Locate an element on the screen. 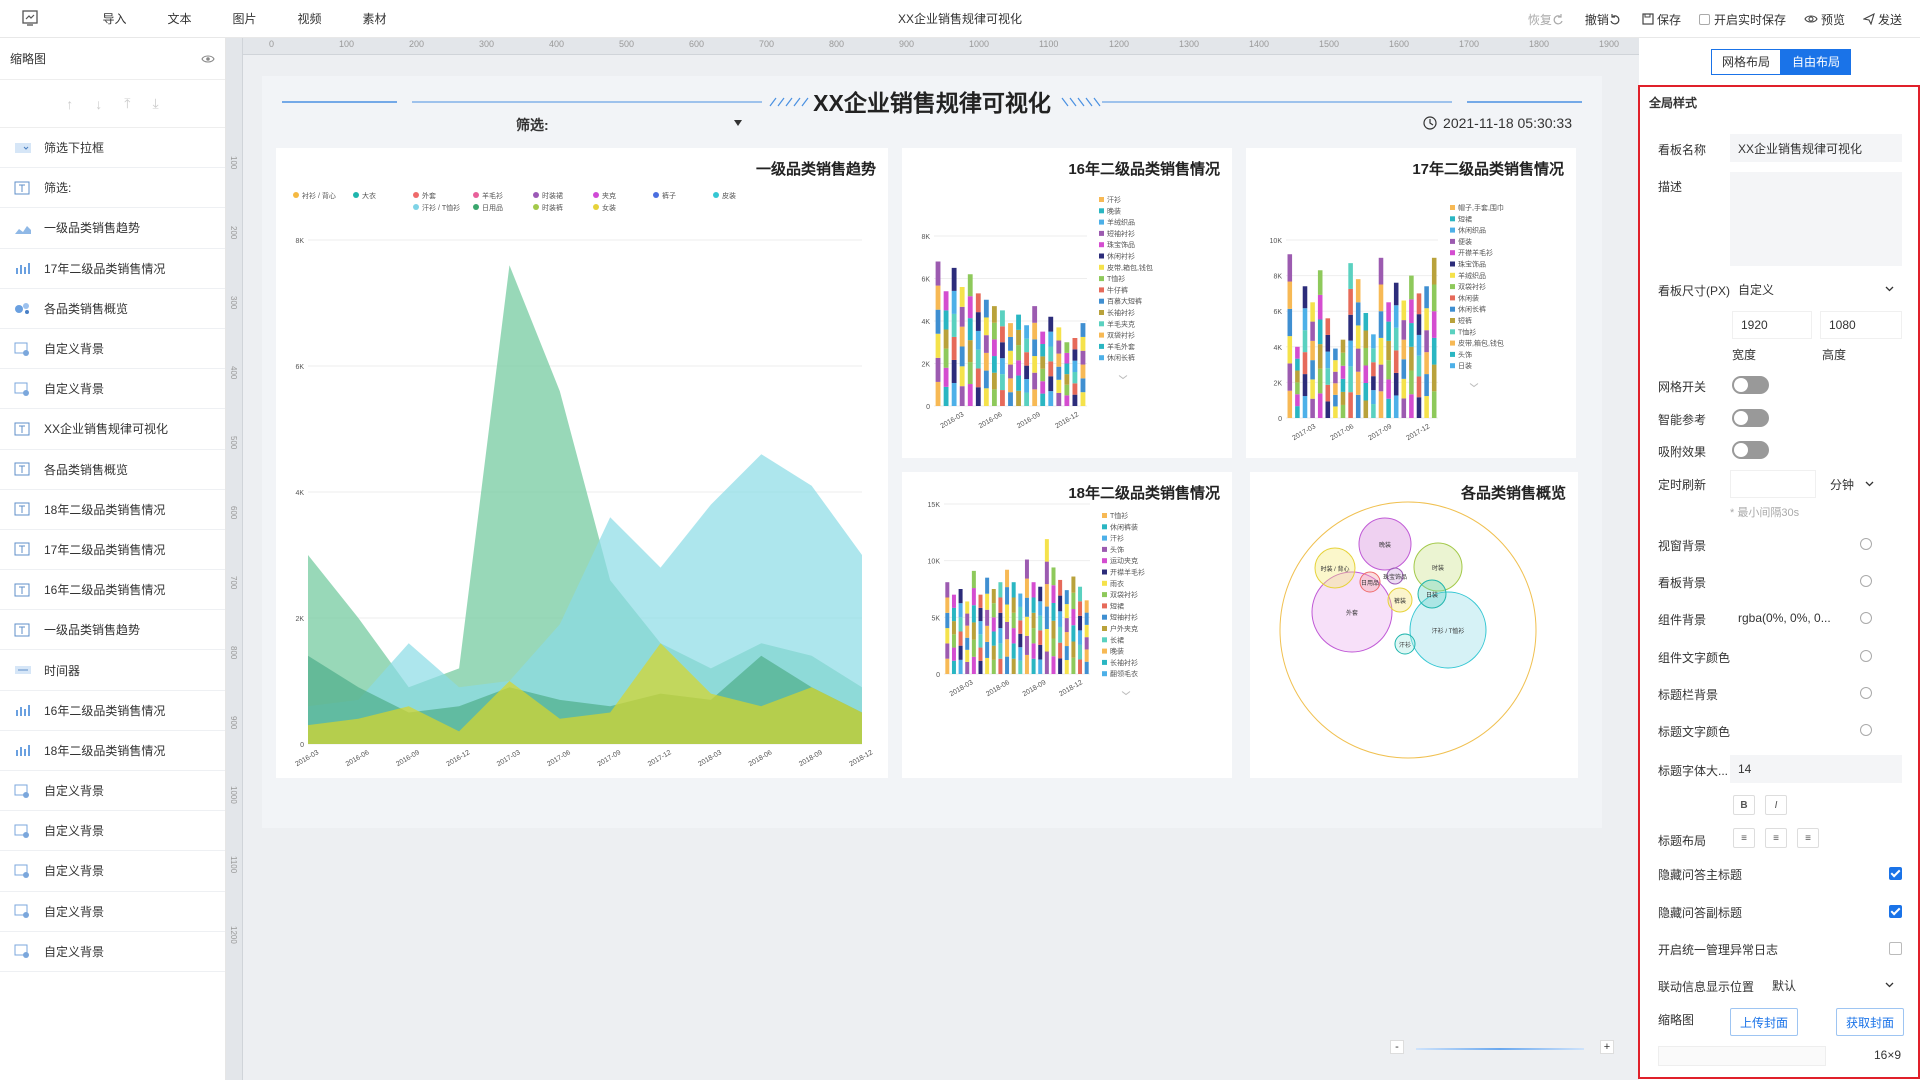  description-textarea is located at coordinates (1816, 219).